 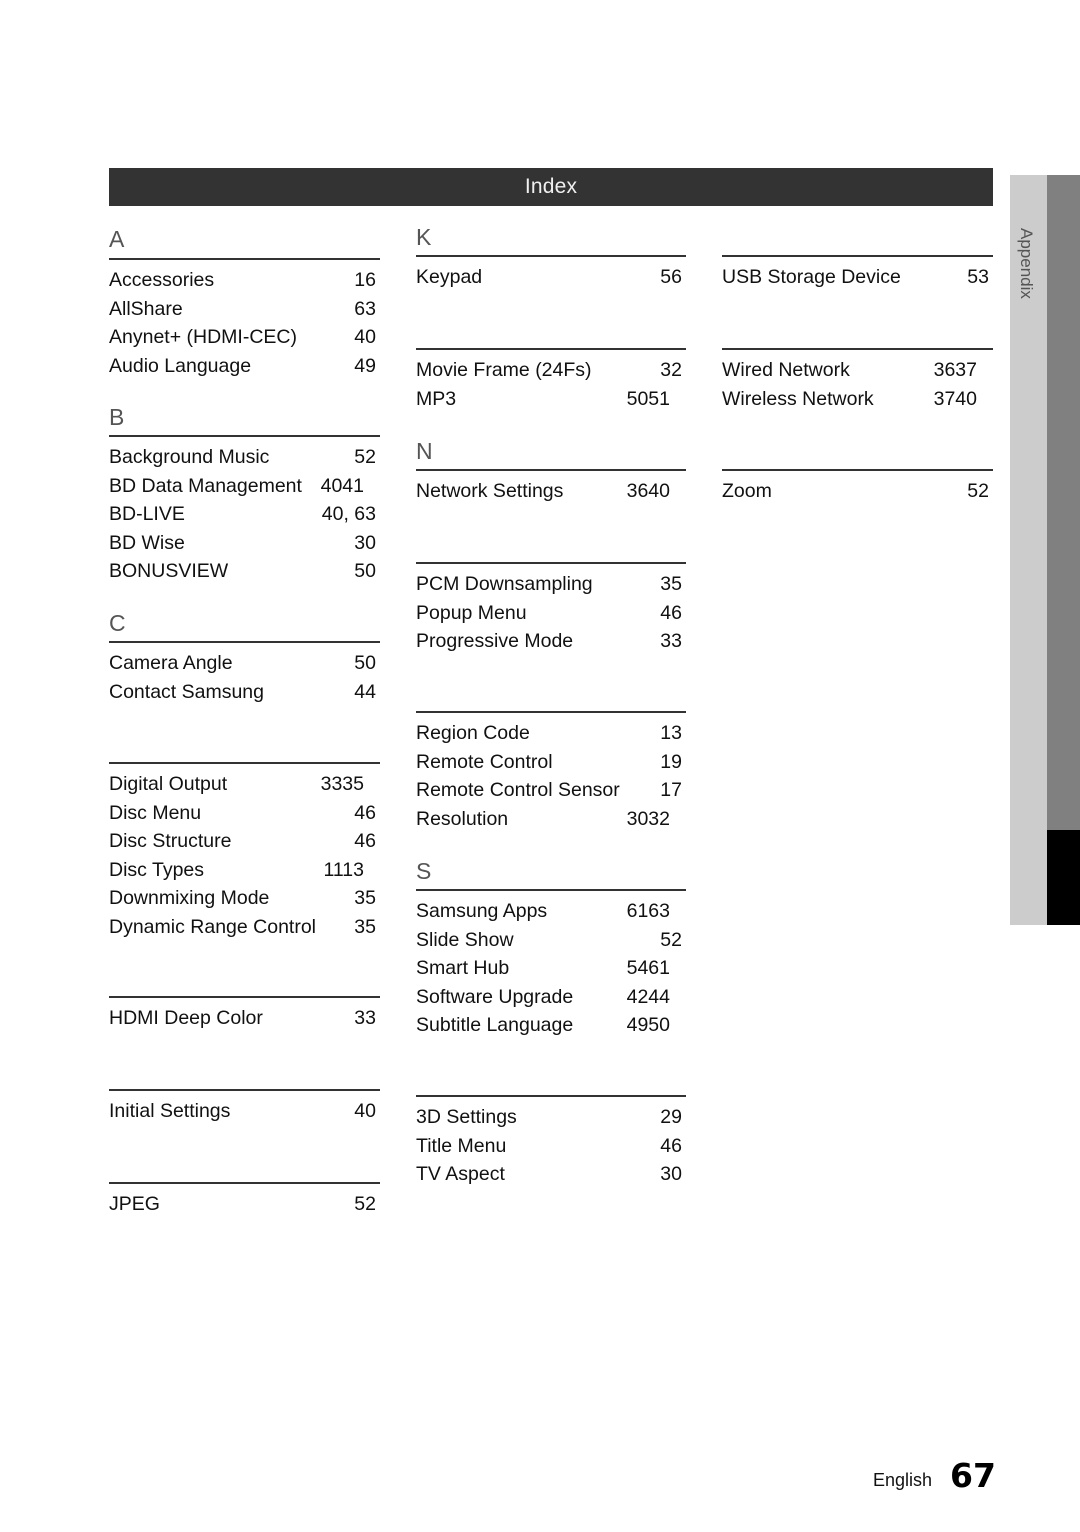 What do you see at coordinates (187, 691) in the screenshot?
I see `entry-term: Contact Samsung` at bounding box center [187, 691].